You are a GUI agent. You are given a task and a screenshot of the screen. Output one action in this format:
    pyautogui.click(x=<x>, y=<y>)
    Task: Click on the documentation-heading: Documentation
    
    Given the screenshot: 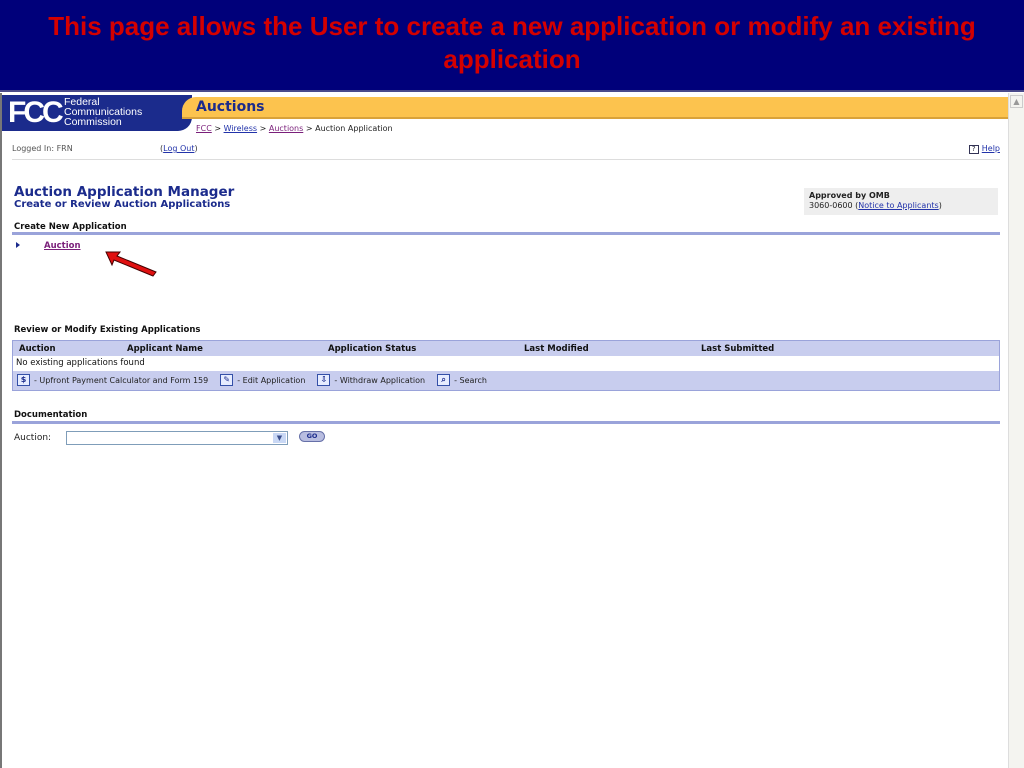 What is the action you would take?
    pyautogui.click(x=51, y=415)
    